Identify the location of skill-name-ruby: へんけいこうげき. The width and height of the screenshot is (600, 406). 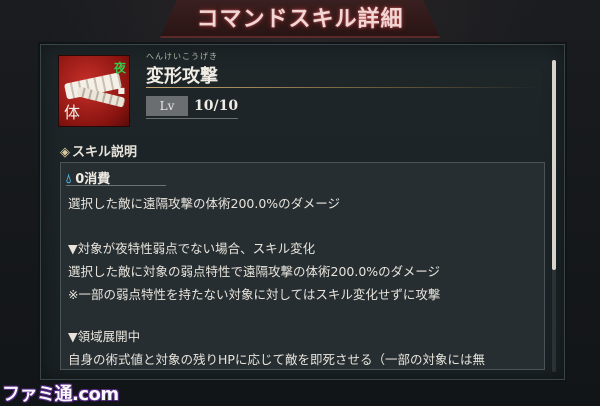
(182, 56).